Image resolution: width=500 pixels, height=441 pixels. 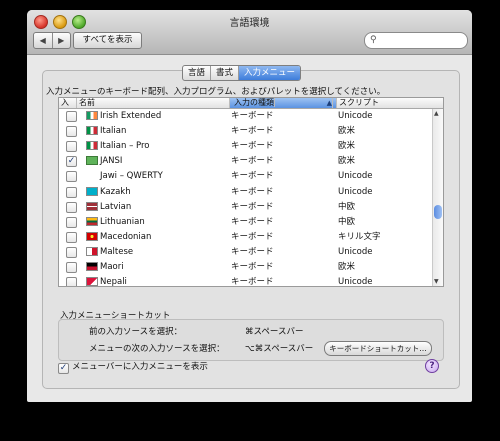 I want to click on search-icon: ⚲, so click(x=373, y=40).